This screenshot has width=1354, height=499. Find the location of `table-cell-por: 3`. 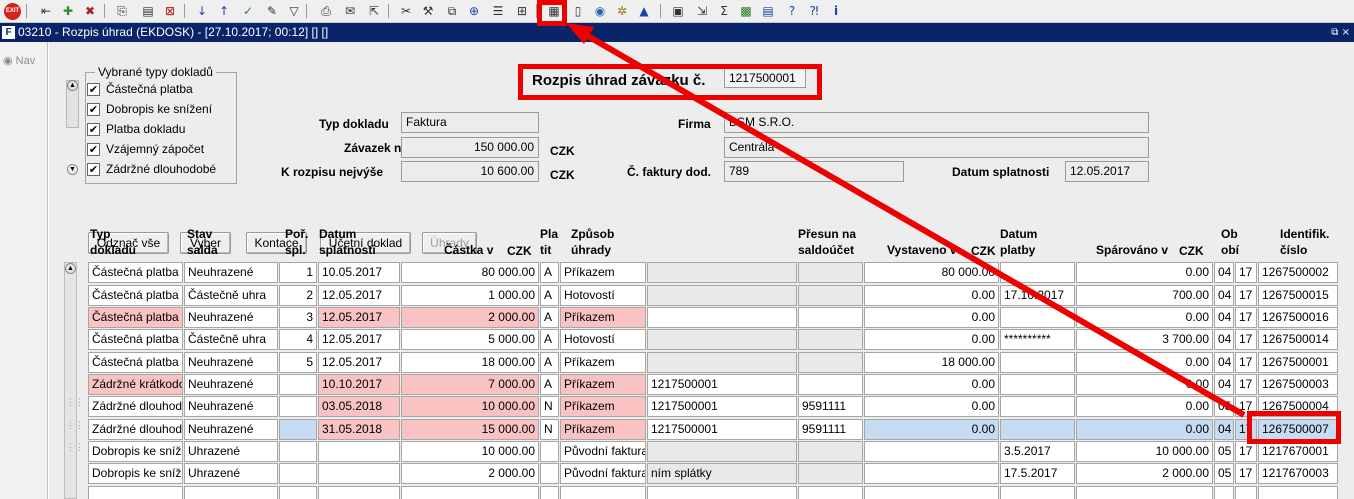

table-cell-por: 3 is located at coordinates (298, 317).